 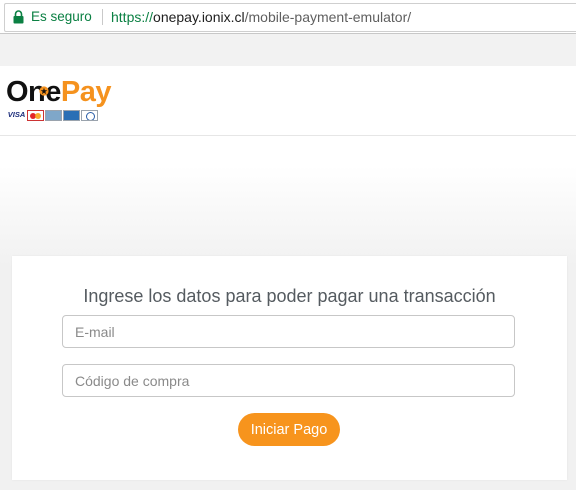 I want to click on payment-card-logos: VISA, so click(x=53, y=116).